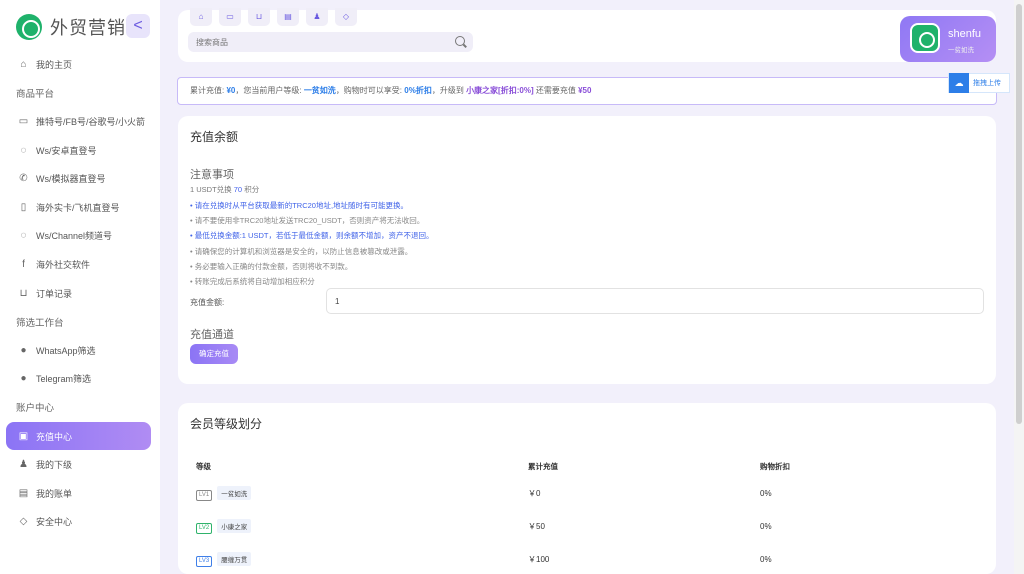 The width and height of the screenshot is (1024, 574). I want to click on sidebar-item: ⊔ 订单记录, so click(80, 293).